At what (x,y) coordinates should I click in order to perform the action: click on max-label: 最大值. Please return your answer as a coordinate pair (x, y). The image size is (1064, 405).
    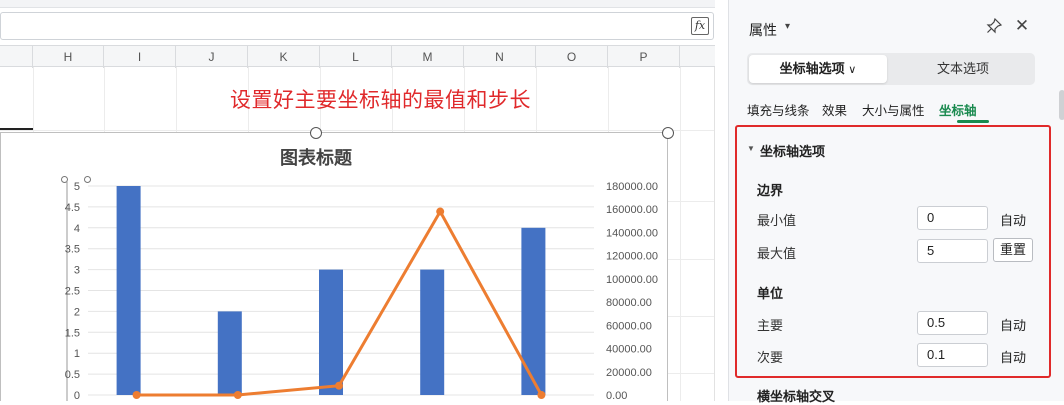
    Looking at the image, I should click on (777, 253).